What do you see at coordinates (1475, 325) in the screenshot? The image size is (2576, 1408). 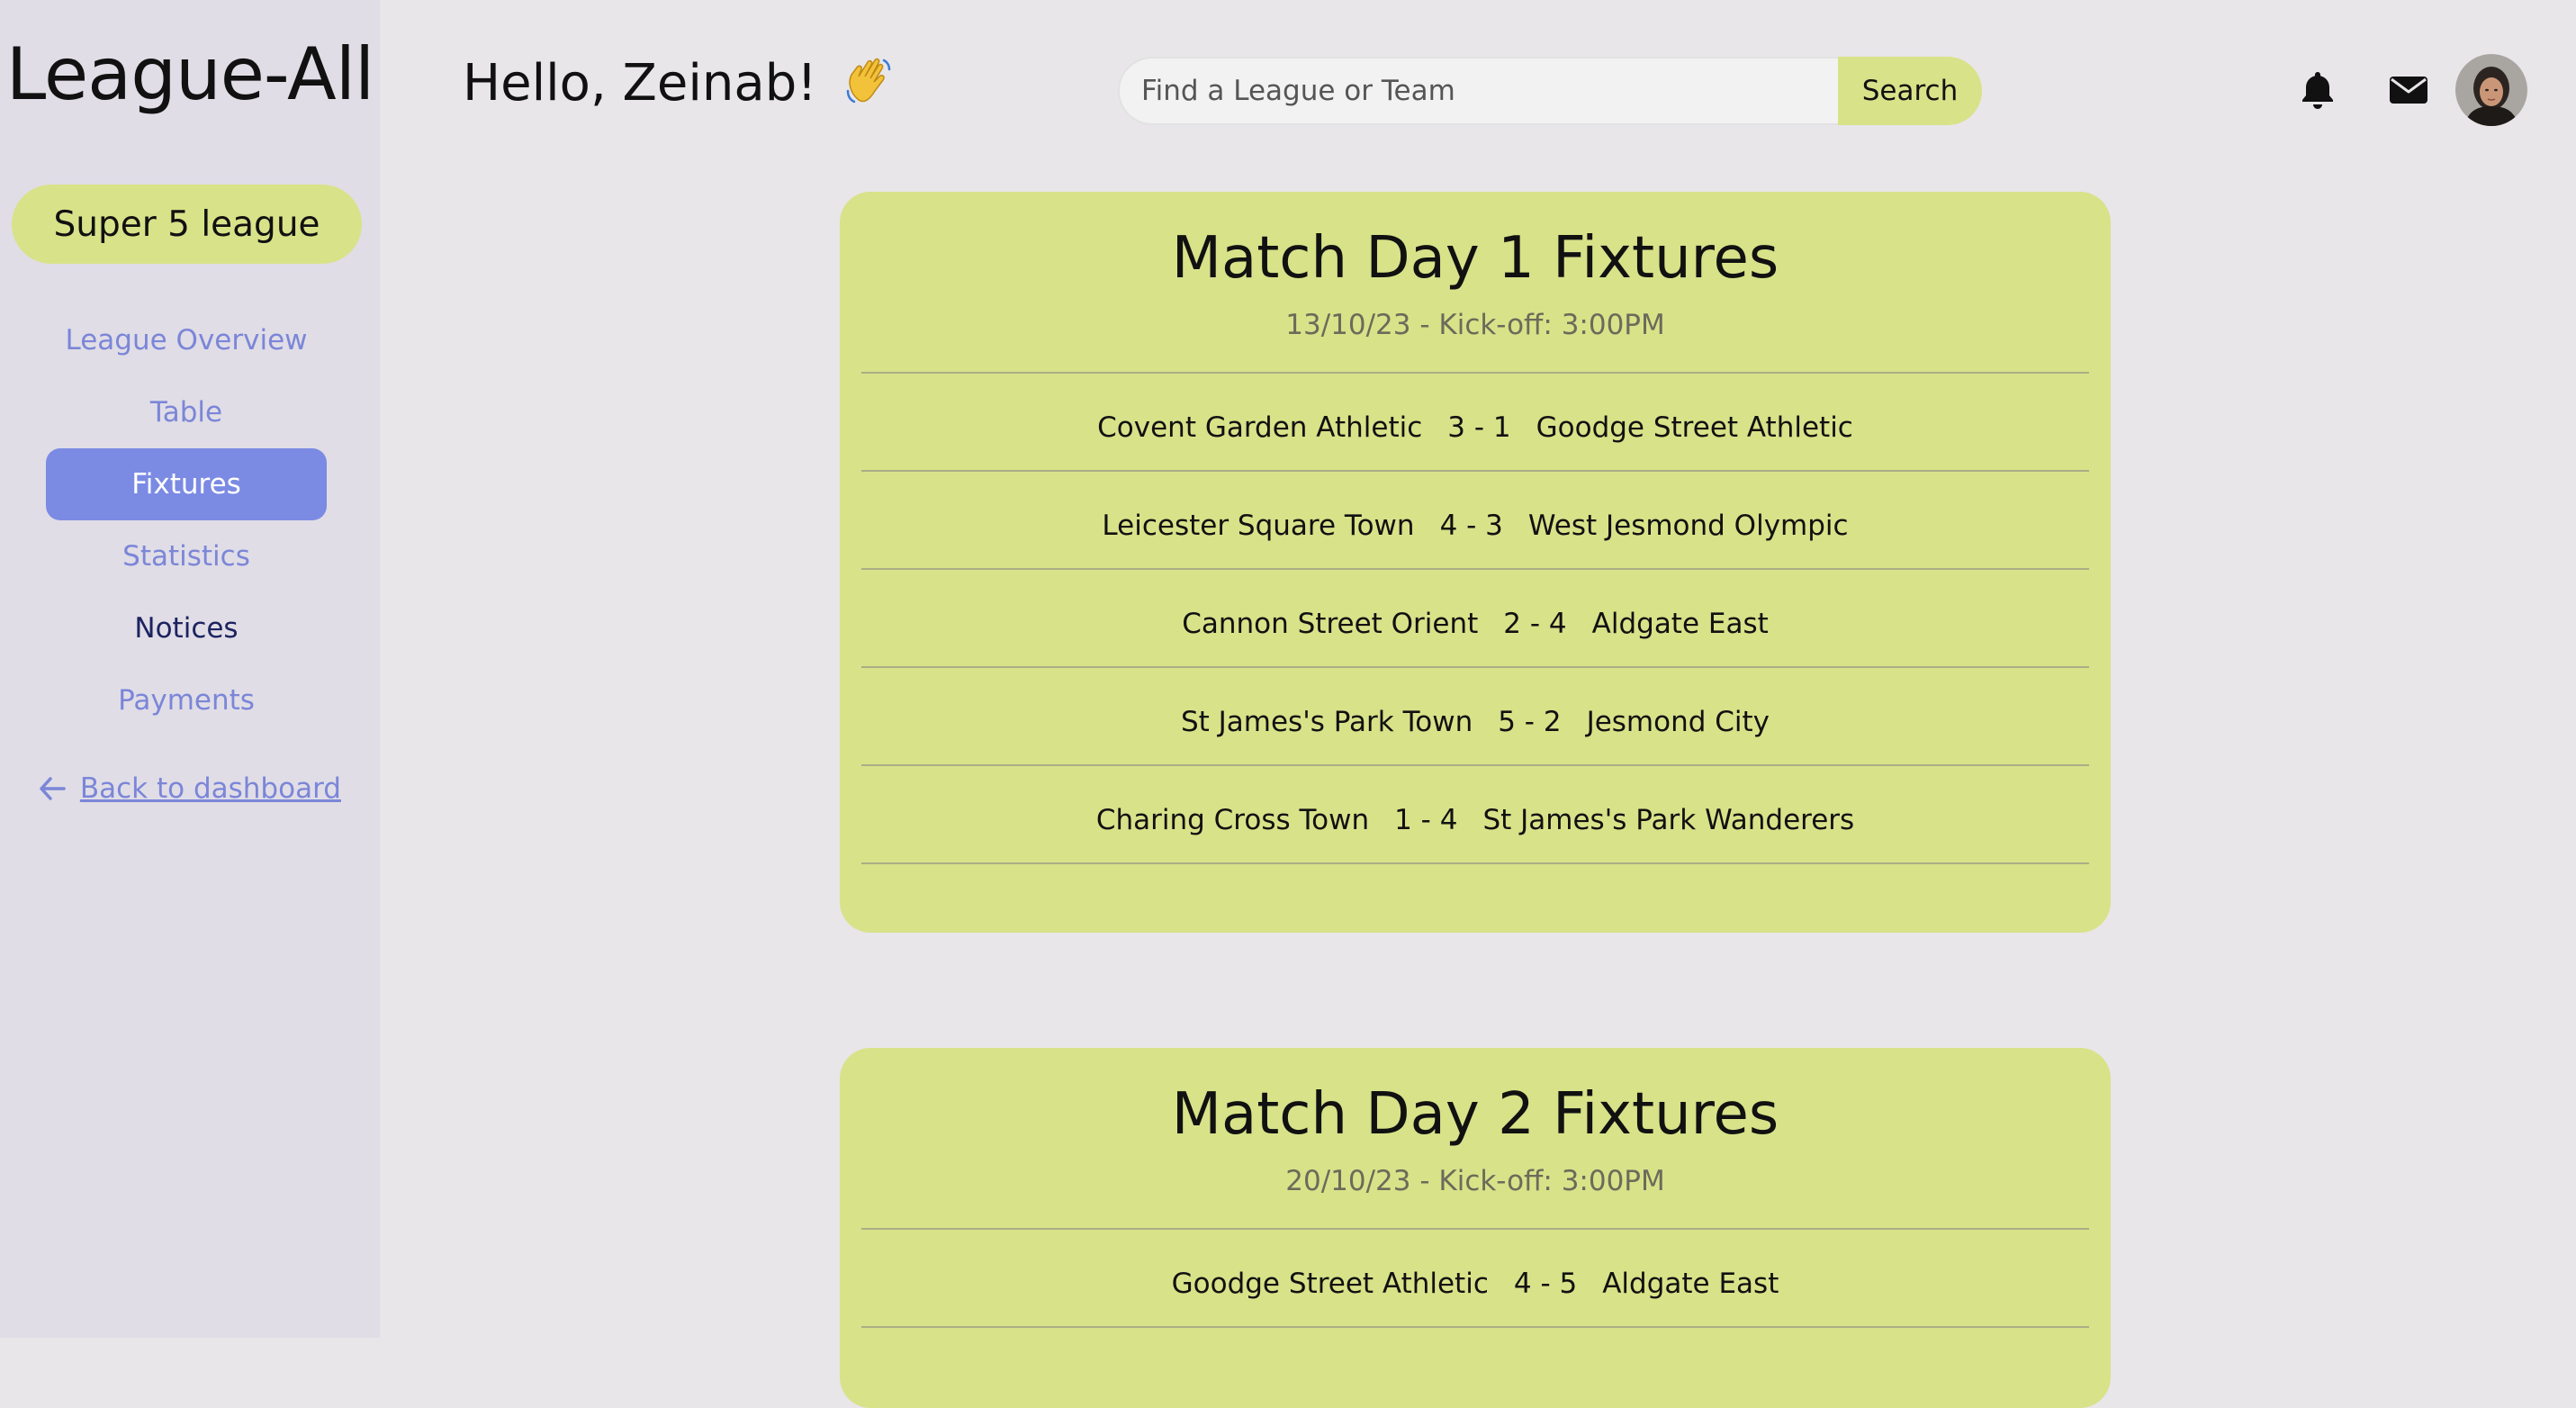 I see `matchday-subtitle: 13/10/23 - Kick-off: 3:00PM` at bounding box center [1475, 325].